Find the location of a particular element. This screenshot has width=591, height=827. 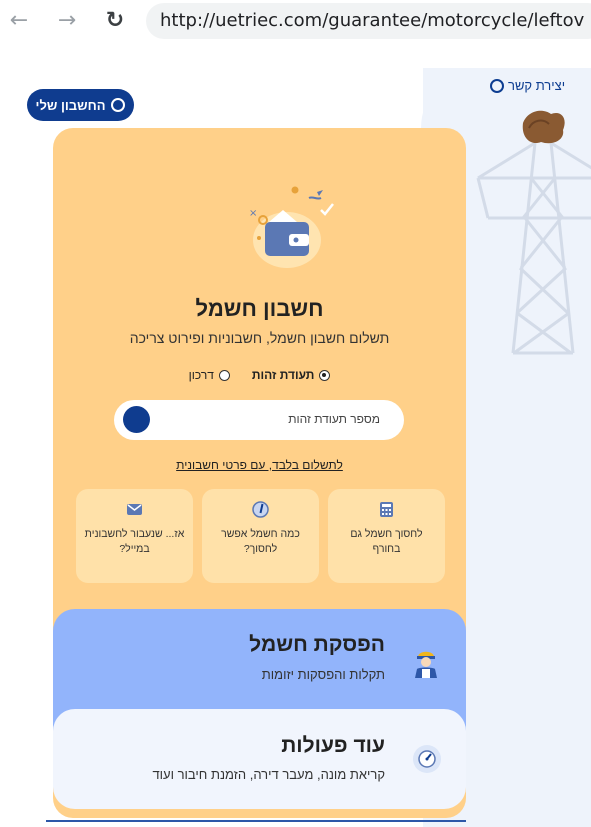

outage-title: הפסקת חשמל is located at coordinates (317, 644).